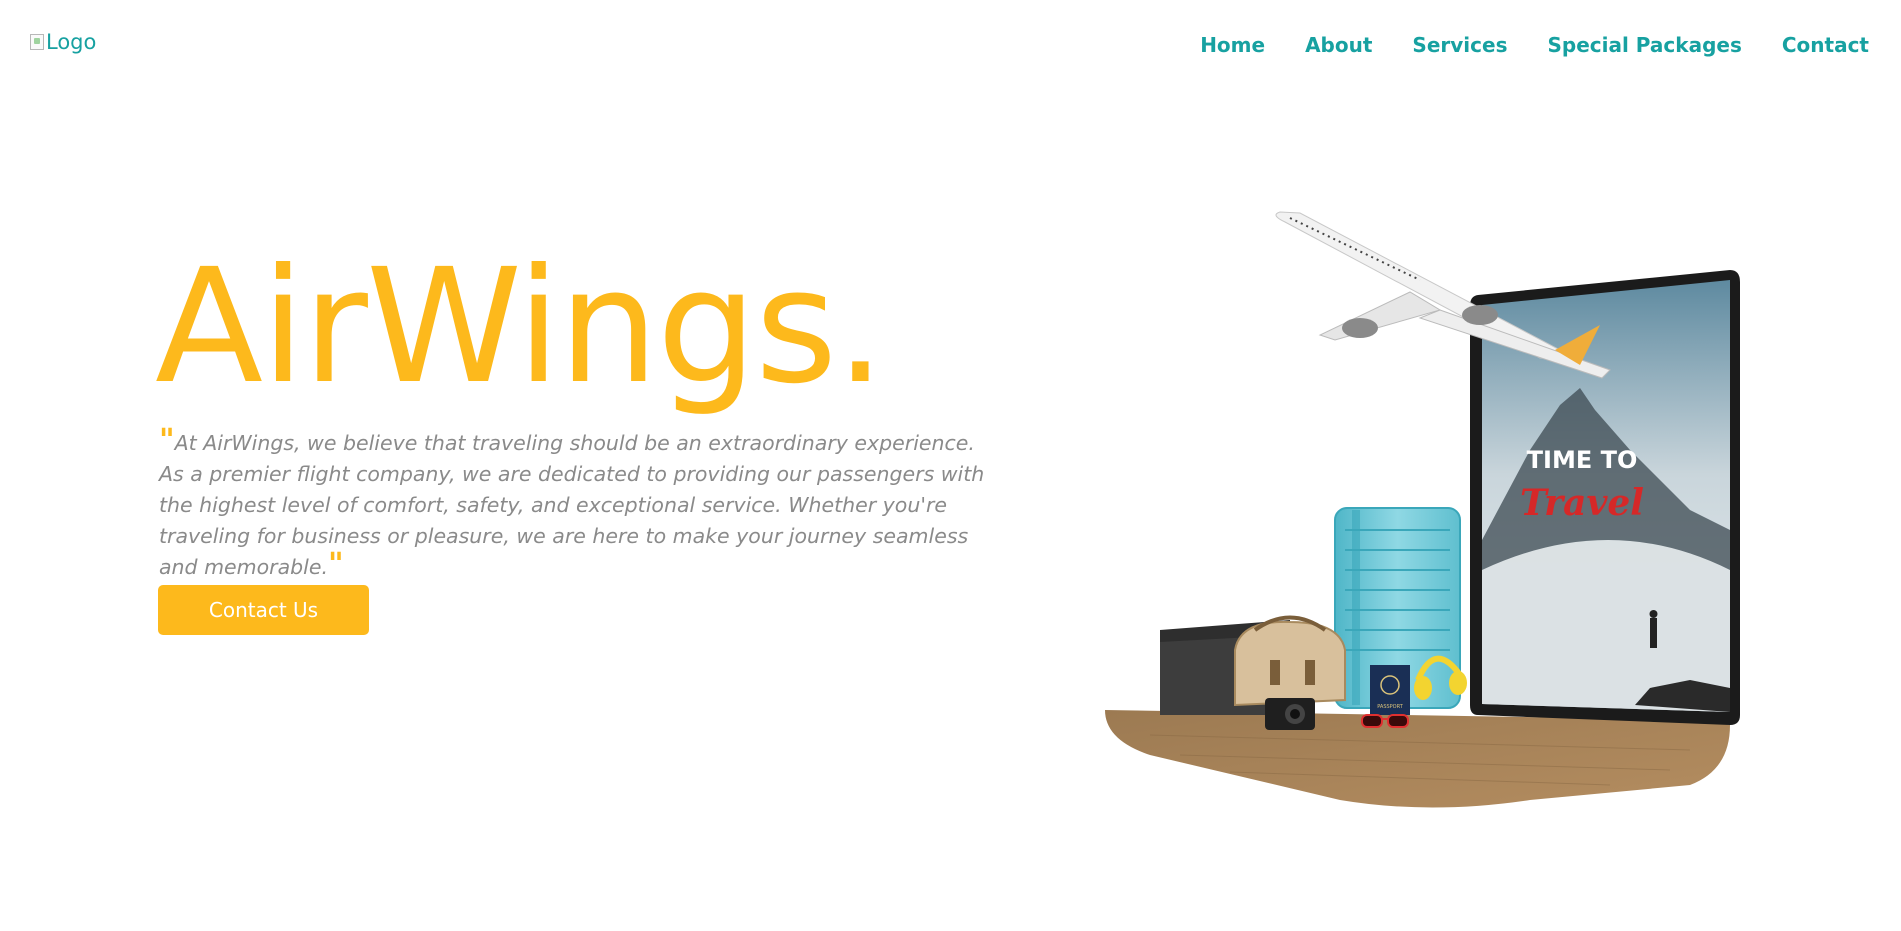  What do you see at coordinates (37, 42) in the screenshot?
I see `broken-image-icon` at bounding box center [37, 42].